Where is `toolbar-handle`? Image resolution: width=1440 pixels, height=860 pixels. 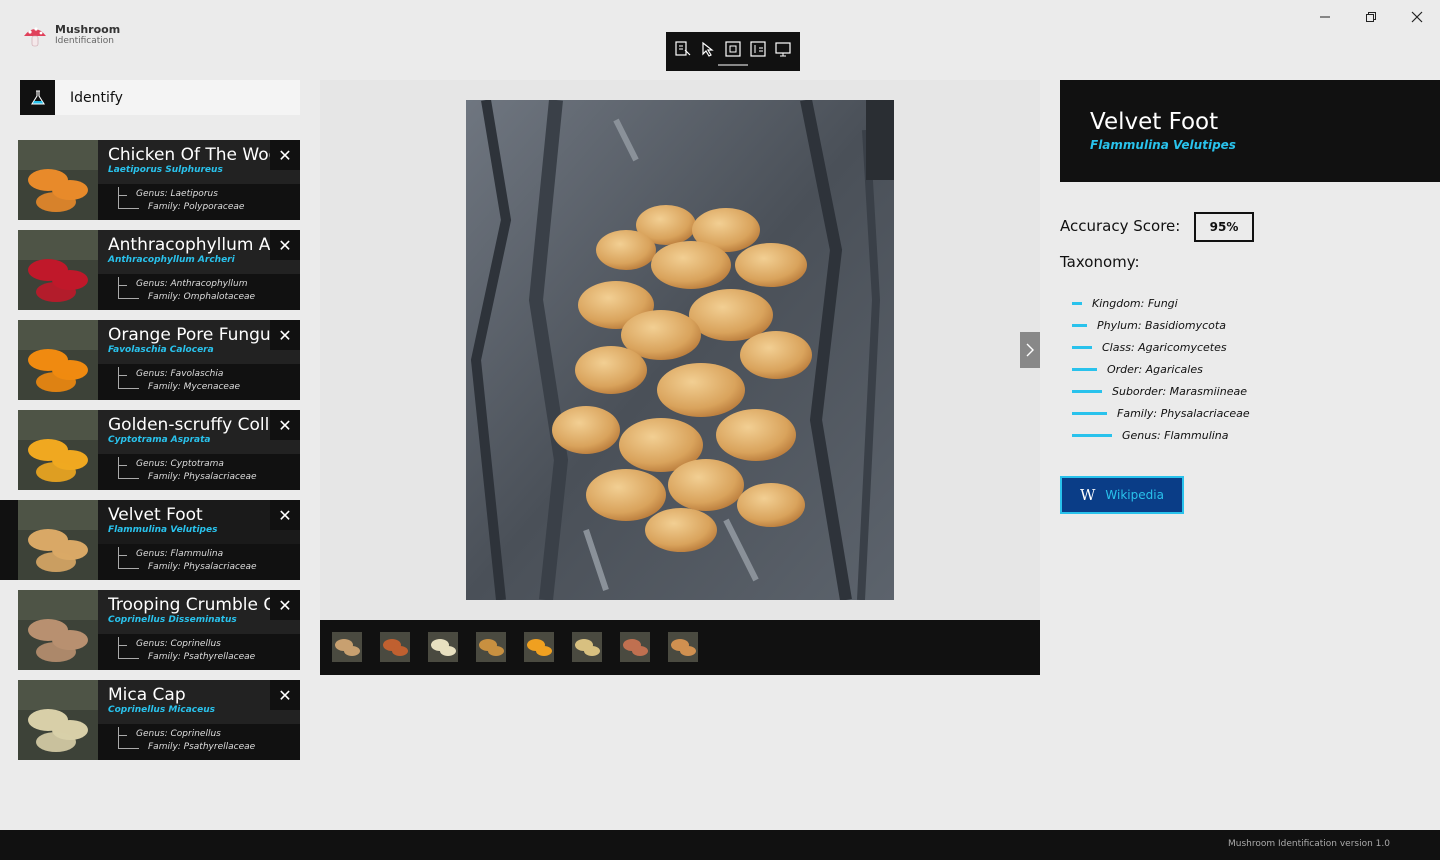
toolbar-handle is located at coordinates (733, 65).